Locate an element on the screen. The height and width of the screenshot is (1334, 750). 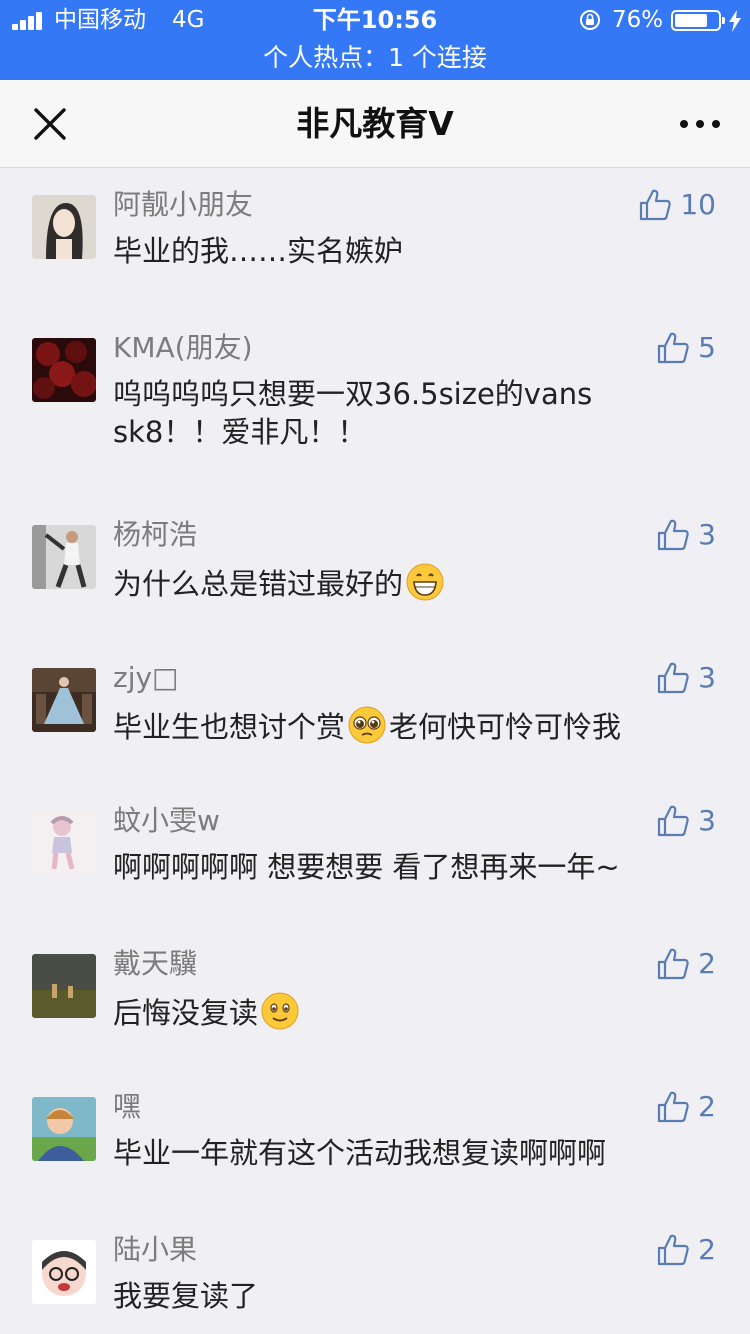
comment-nickname: KMA(朋友) is located at coordinates (183, 347).